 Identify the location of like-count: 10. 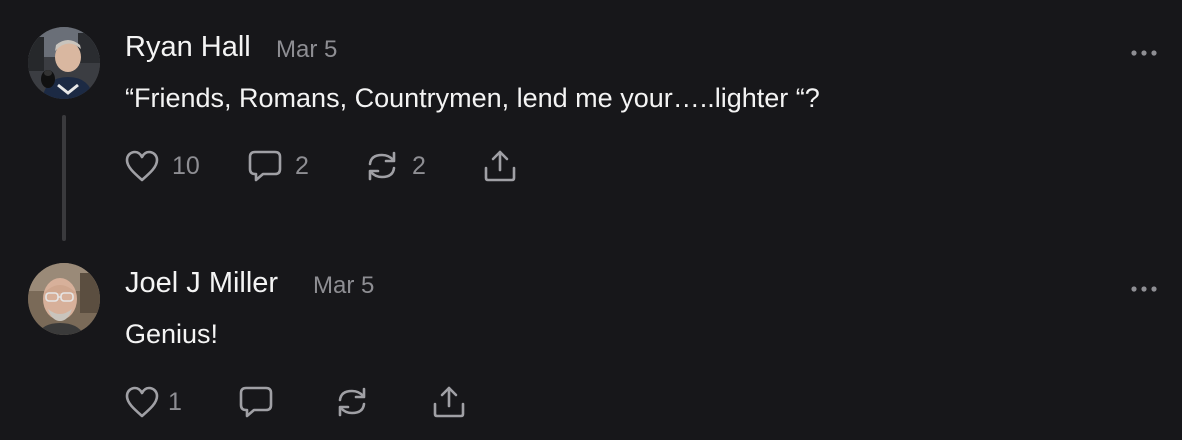
(186, 165).